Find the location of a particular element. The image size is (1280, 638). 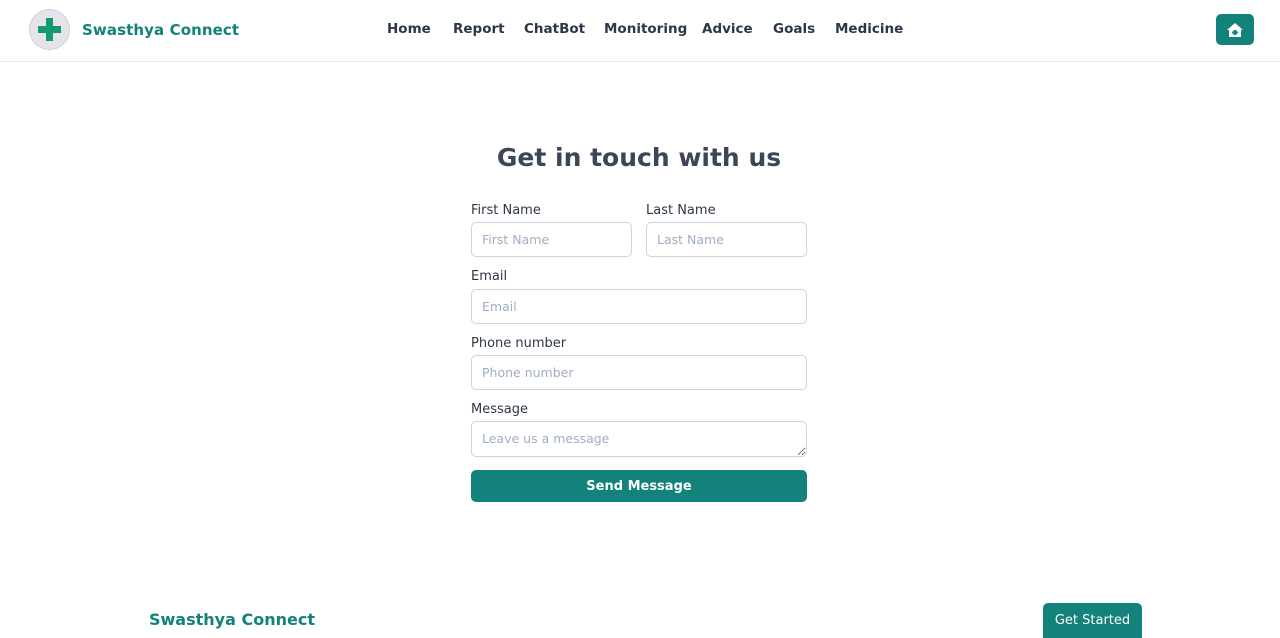

brand-name: Swasthya Connect is located at coordinates (161, 29).